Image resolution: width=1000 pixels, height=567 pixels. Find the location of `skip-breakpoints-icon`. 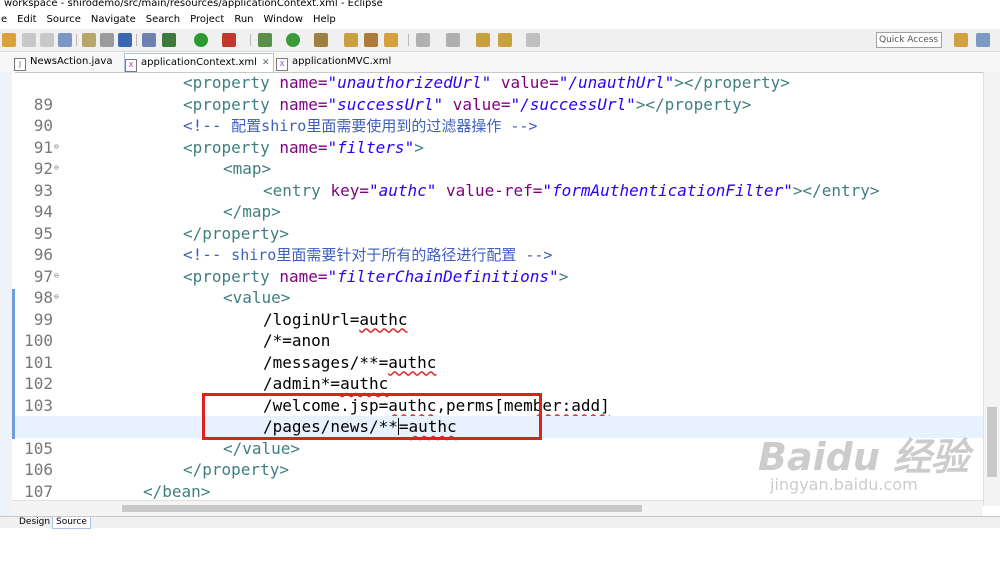

skip-breakpoints-icon is located at coordinates (149, 40).